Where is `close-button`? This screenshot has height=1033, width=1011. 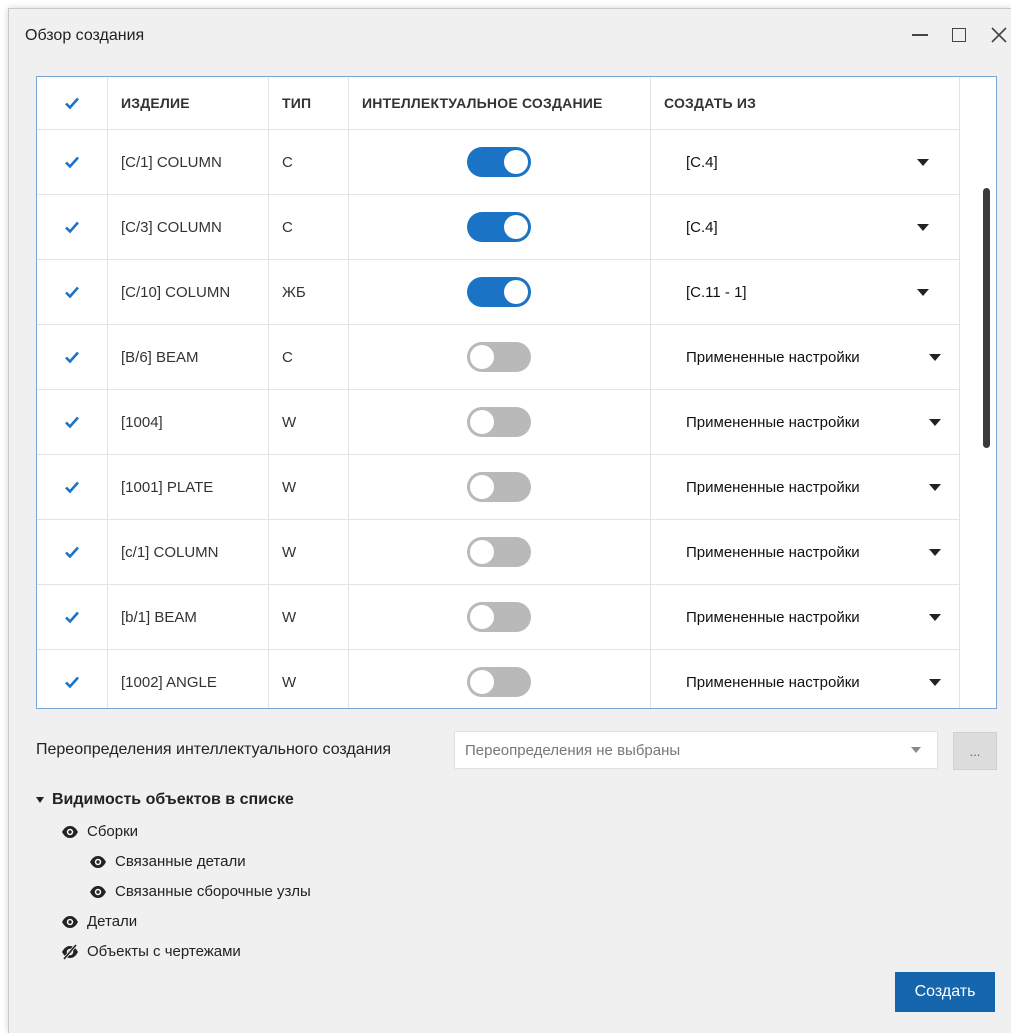
close-button is located at coordinates (997, 35).